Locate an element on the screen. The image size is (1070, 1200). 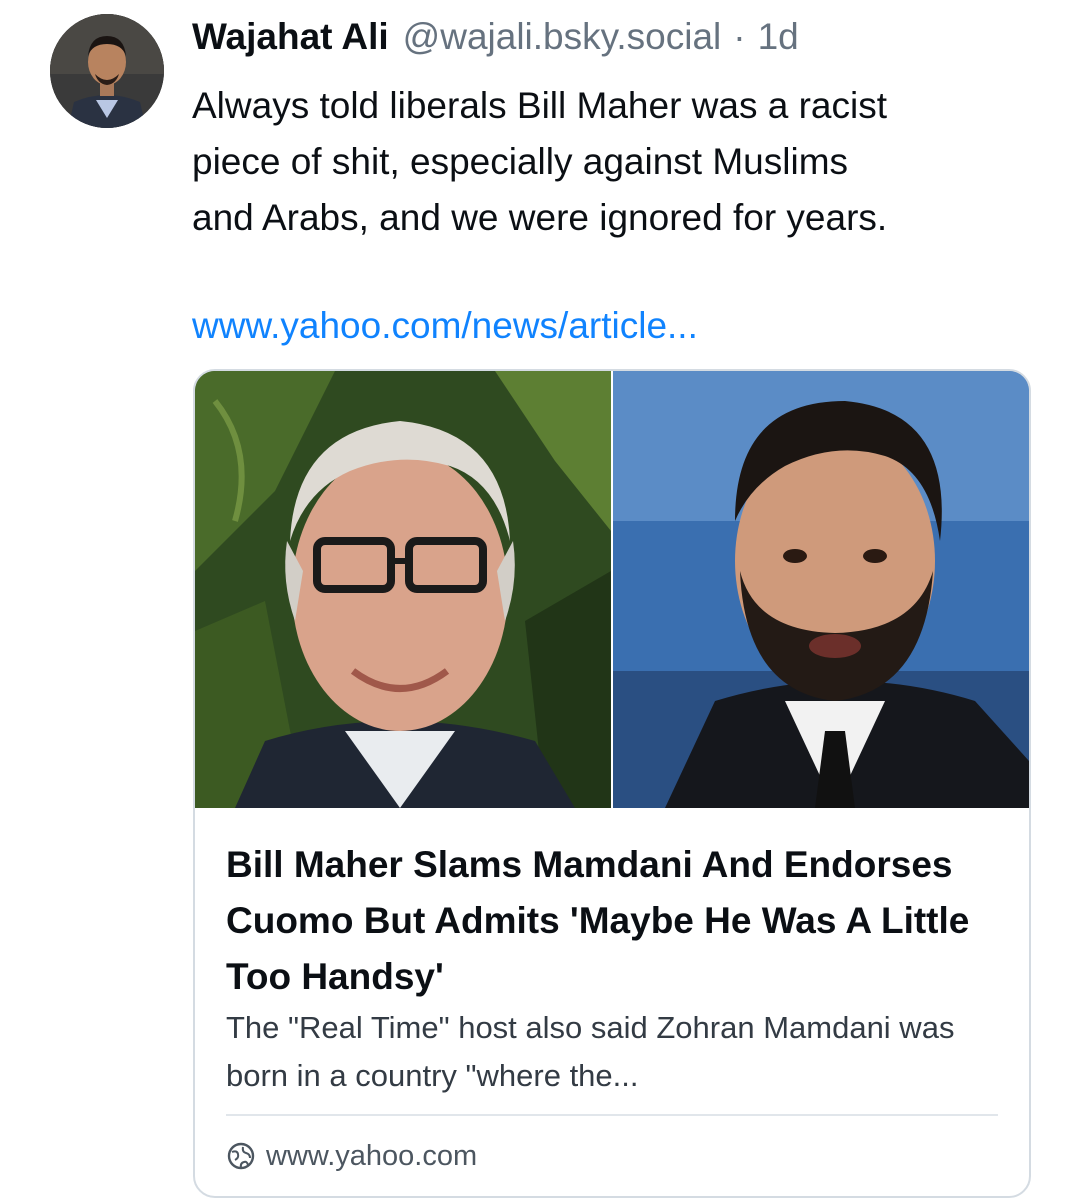
card-domain: www.yahoo.com is located at coordinates (372, 1155).